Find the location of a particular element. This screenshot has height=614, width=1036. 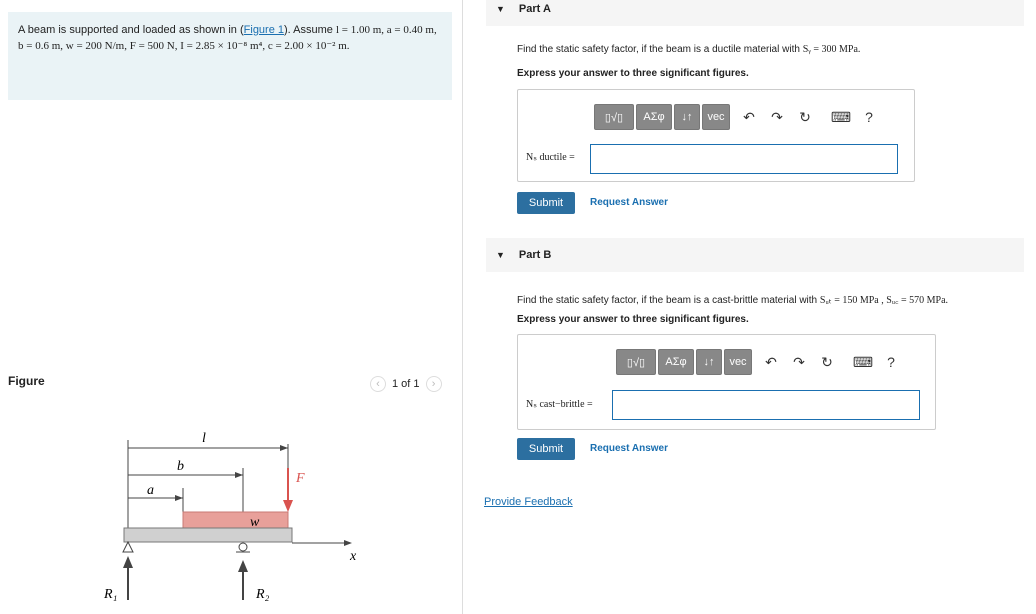

part-b-title: Part B is located at coordinates (535, 255).